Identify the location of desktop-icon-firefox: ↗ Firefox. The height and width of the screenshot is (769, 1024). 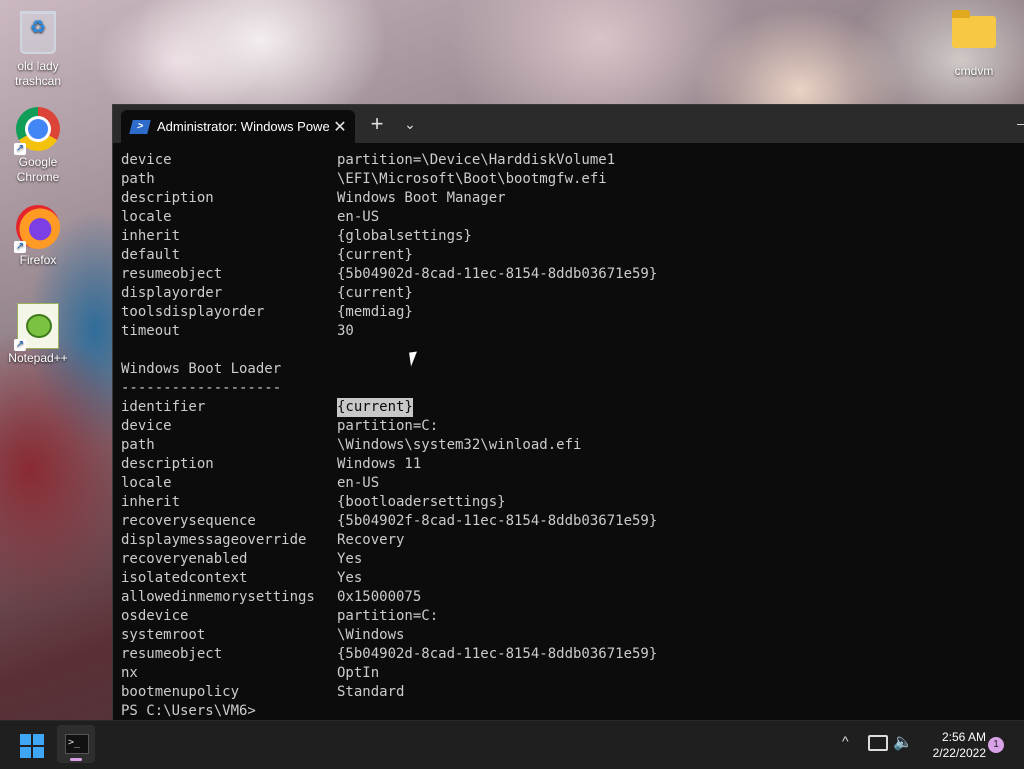
(38, 236).